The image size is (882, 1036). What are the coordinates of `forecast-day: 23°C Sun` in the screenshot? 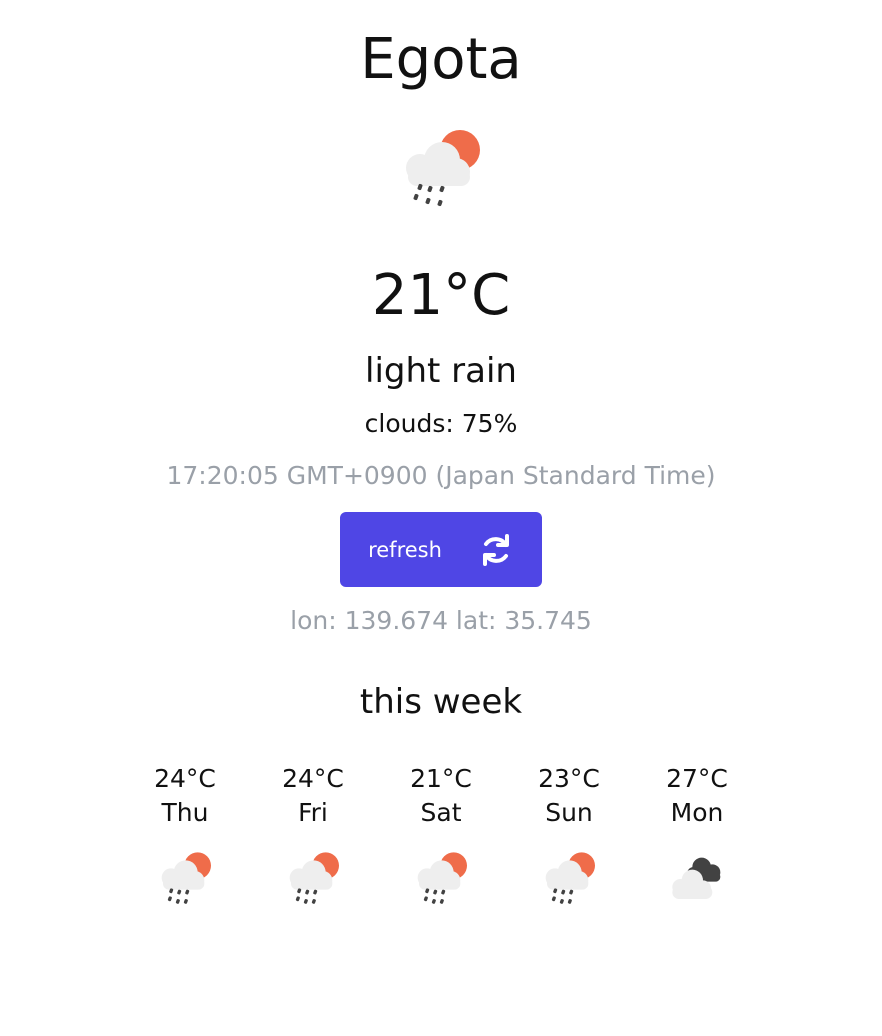 It's located at (569, 835).